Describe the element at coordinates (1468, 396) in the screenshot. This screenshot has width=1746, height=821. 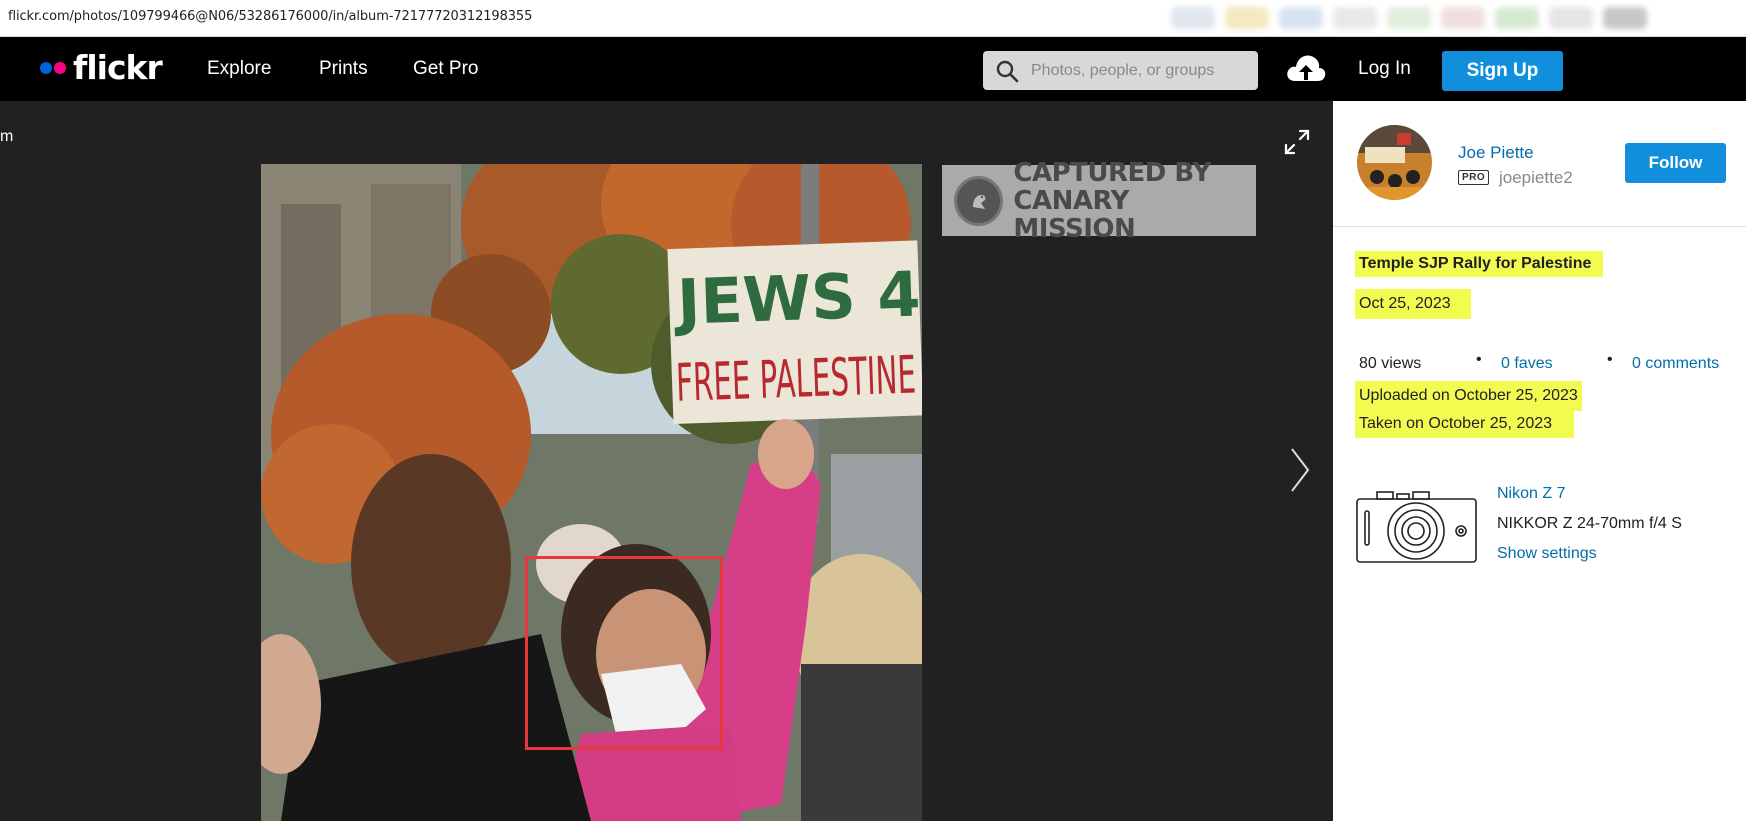
I see `uploaded-date: Uploaded on October 25, 2023` at that location.